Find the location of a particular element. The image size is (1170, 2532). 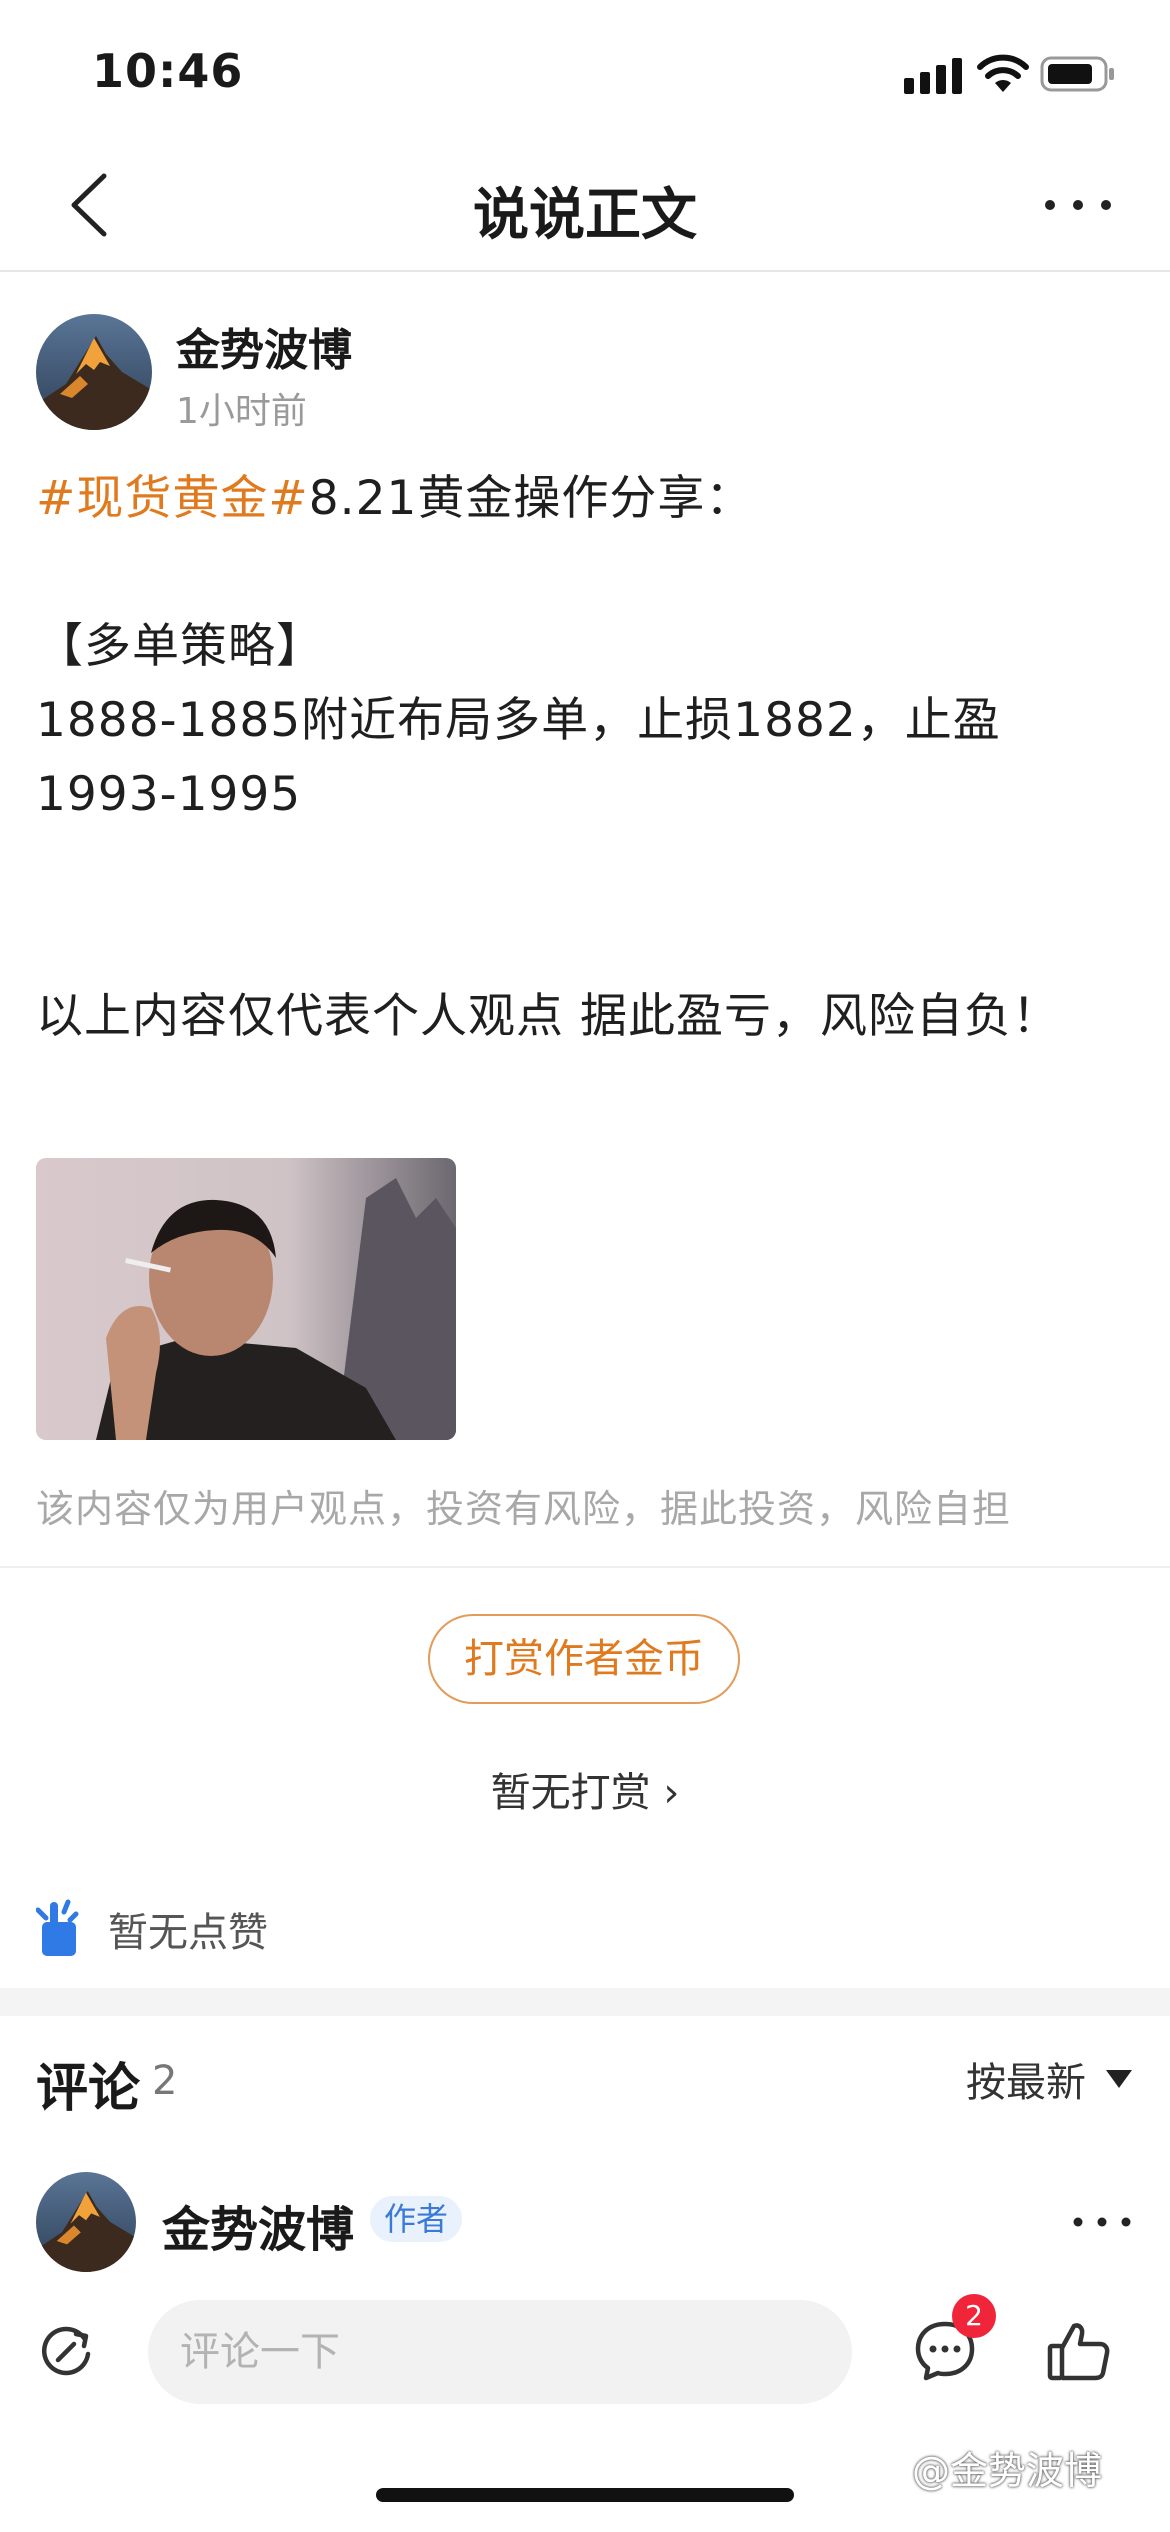

cellular-signal-icon is located at coordinates (933, 76).